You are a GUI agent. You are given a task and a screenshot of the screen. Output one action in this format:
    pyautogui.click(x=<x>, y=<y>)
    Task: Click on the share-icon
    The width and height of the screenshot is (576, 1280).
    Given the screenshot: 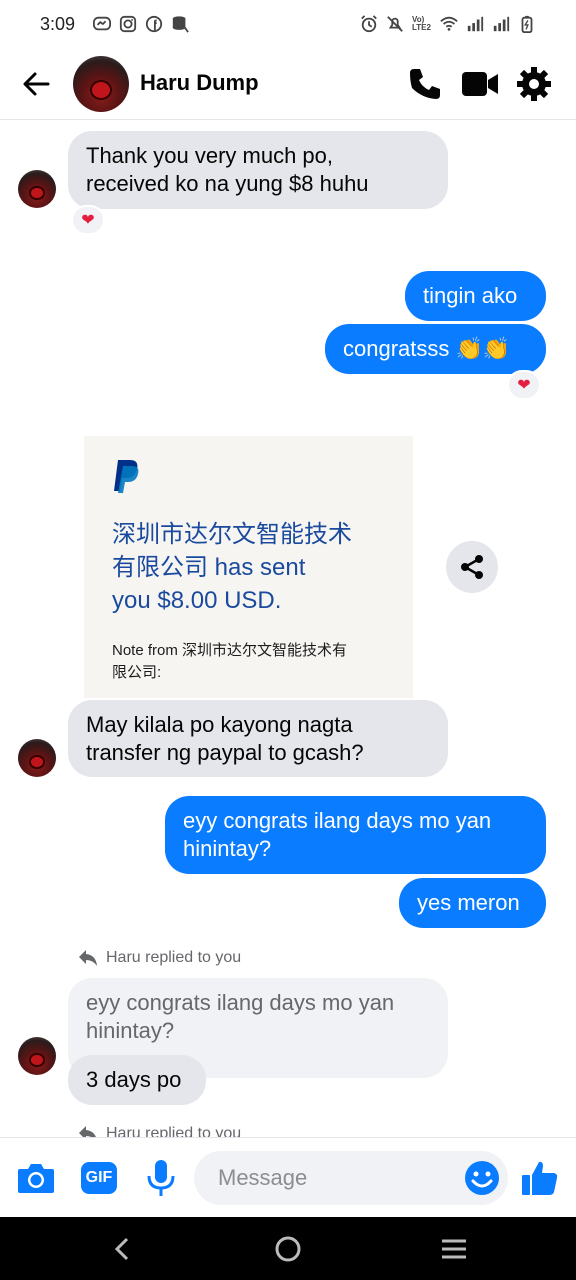 What is the action you would take?
    pyautogui.click(x=472, y=567)
    